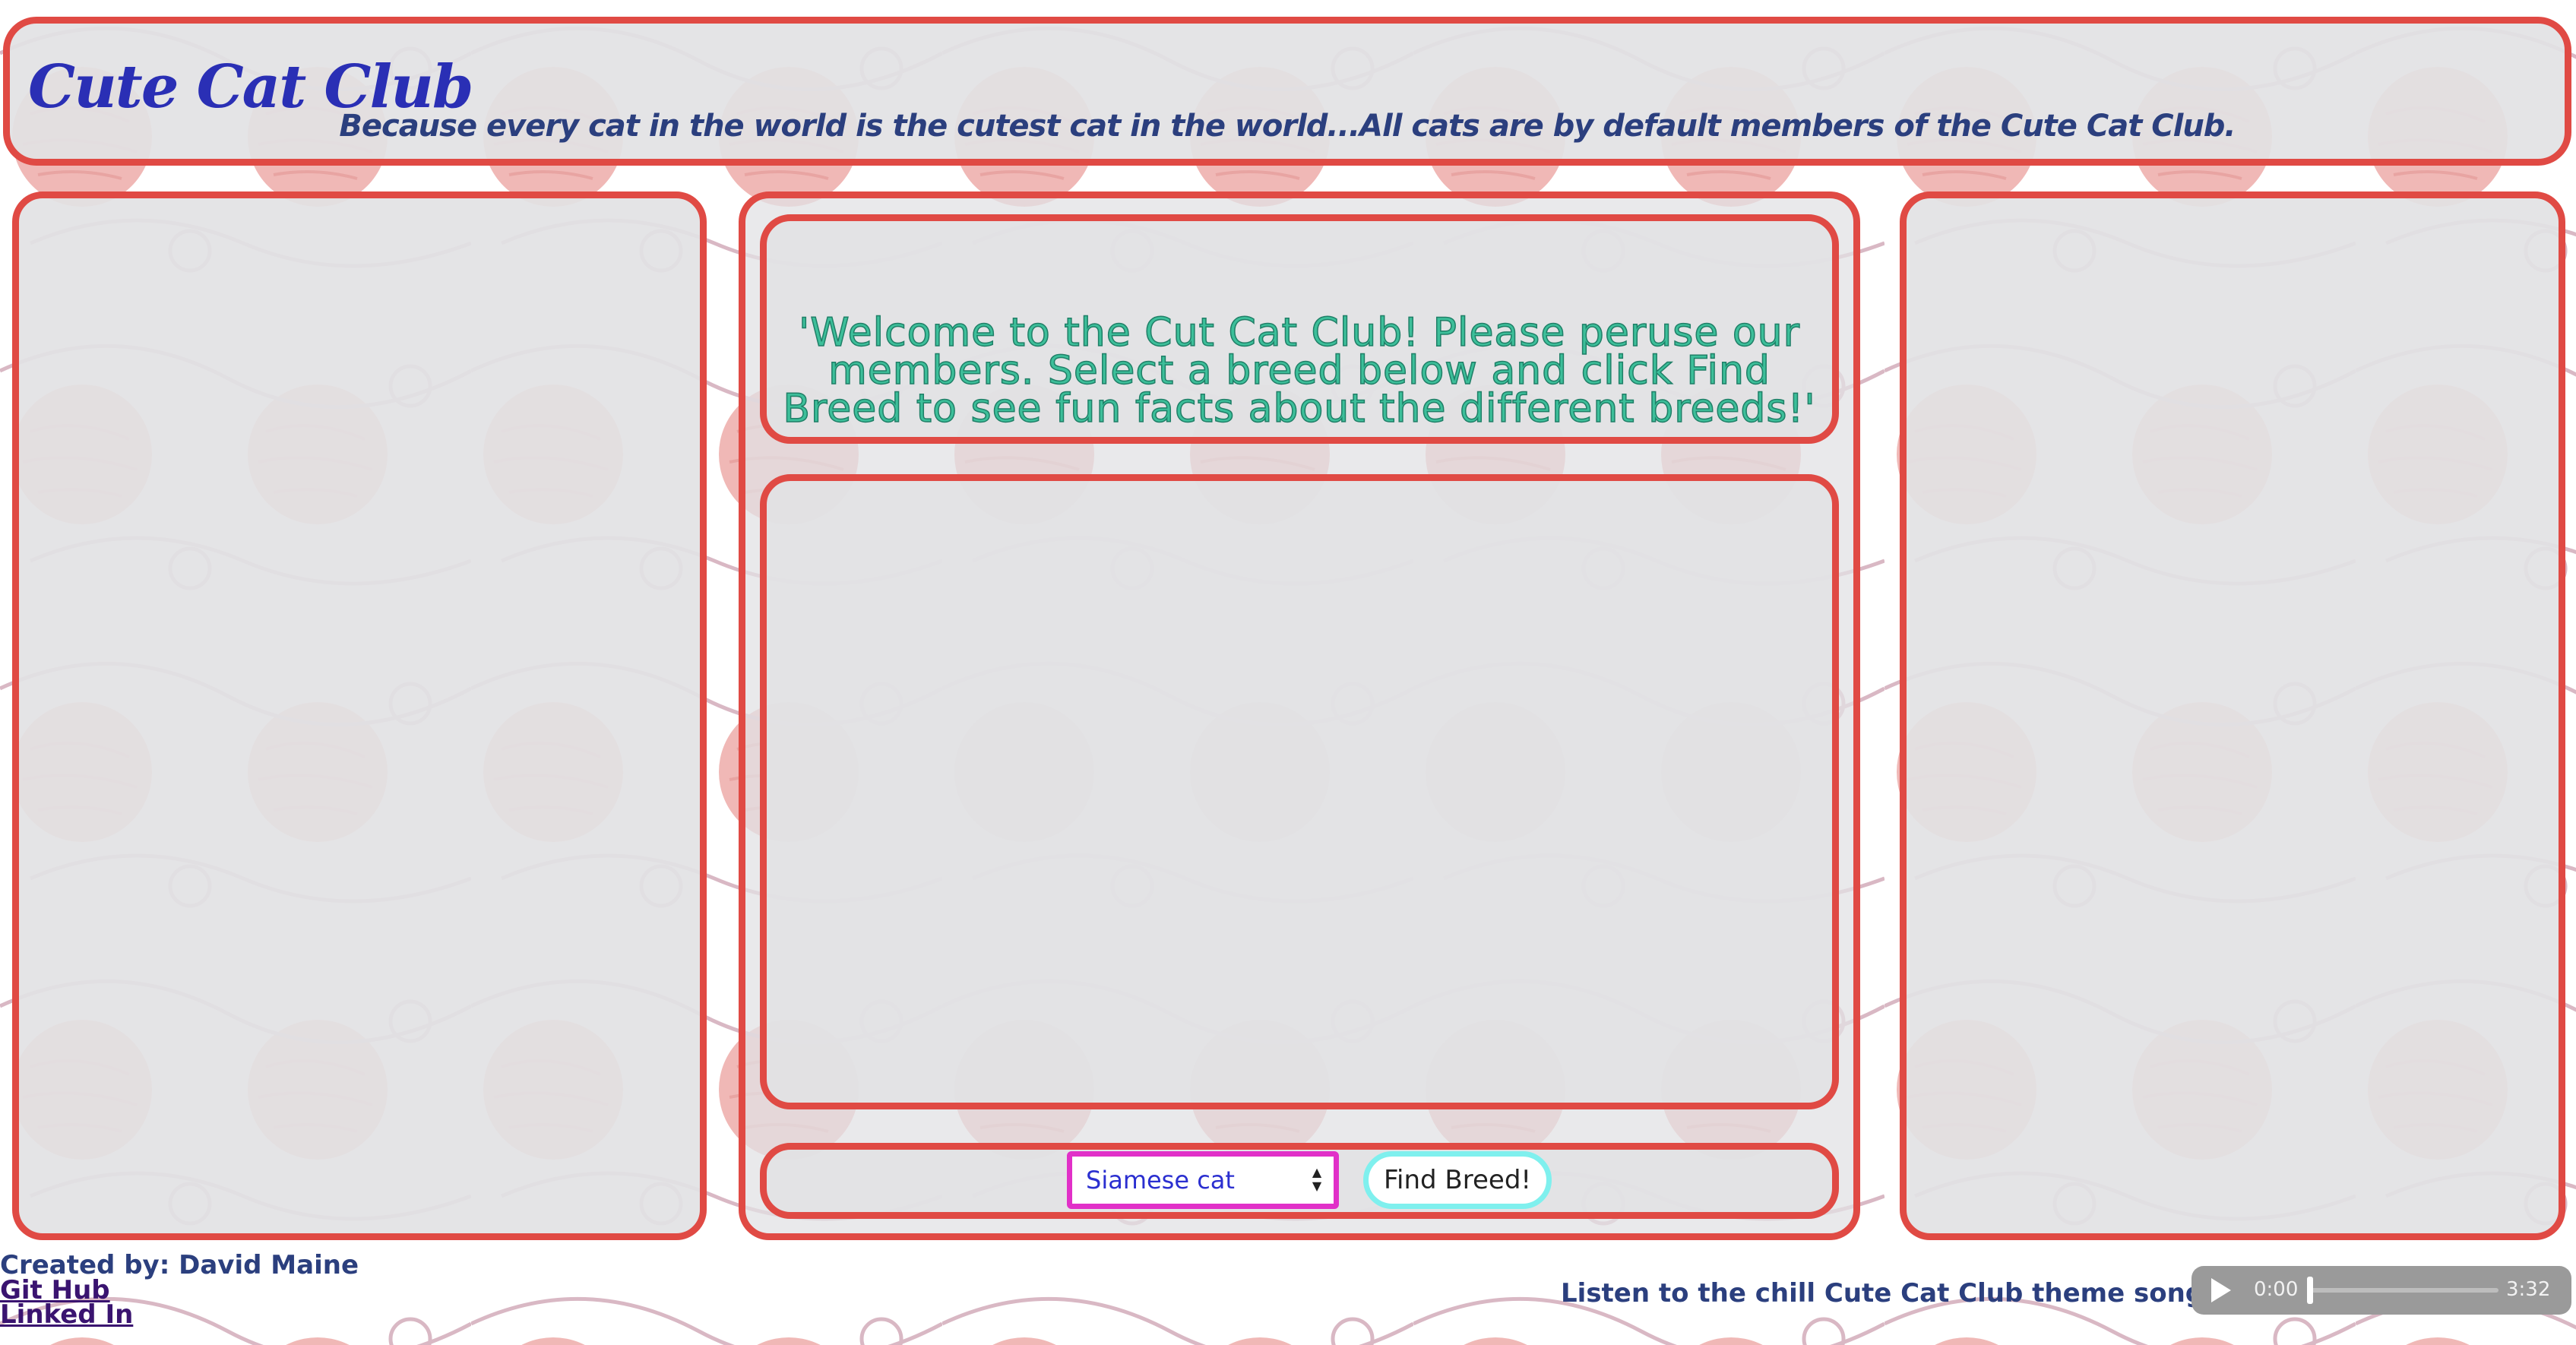 This screenshot has height=1345, width=2576. I want to click on linkedin-link: Linked In, so click(66, 1315).